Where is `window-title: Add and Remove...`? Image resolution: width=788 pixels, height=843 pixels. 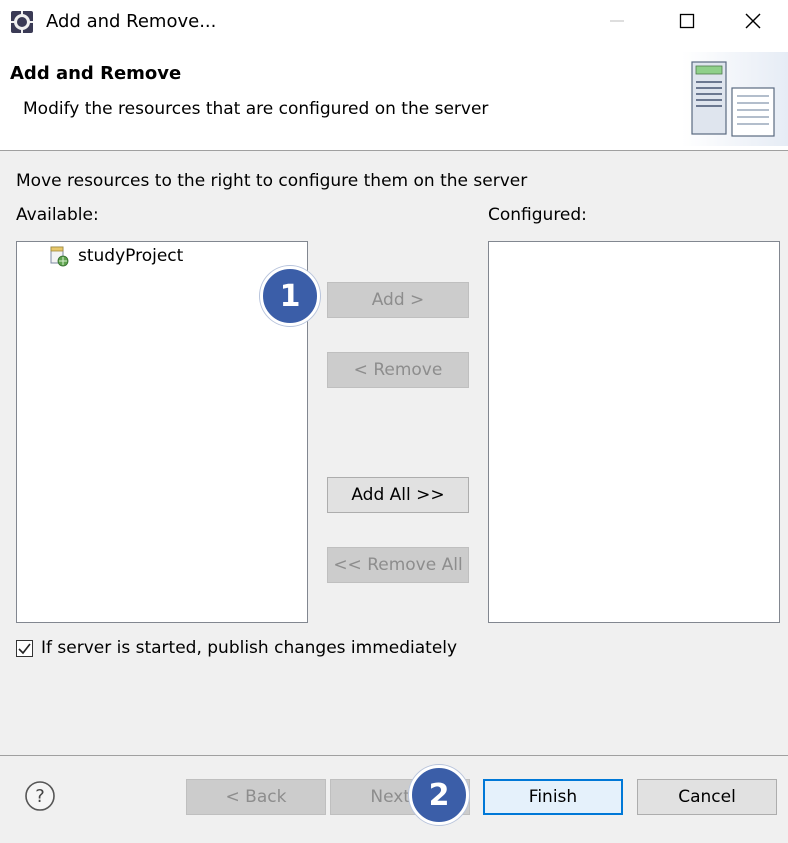 window-title: Add and Remove... is located at coordinates (131, 21).